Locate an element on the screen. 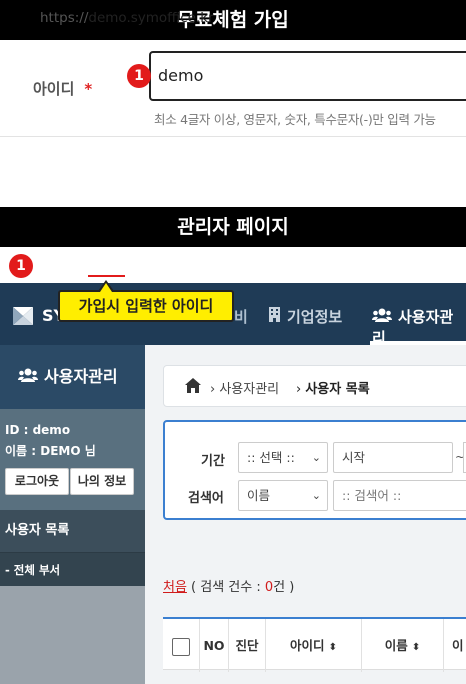  url-highlight-underline is located at coordinates (106, 276).